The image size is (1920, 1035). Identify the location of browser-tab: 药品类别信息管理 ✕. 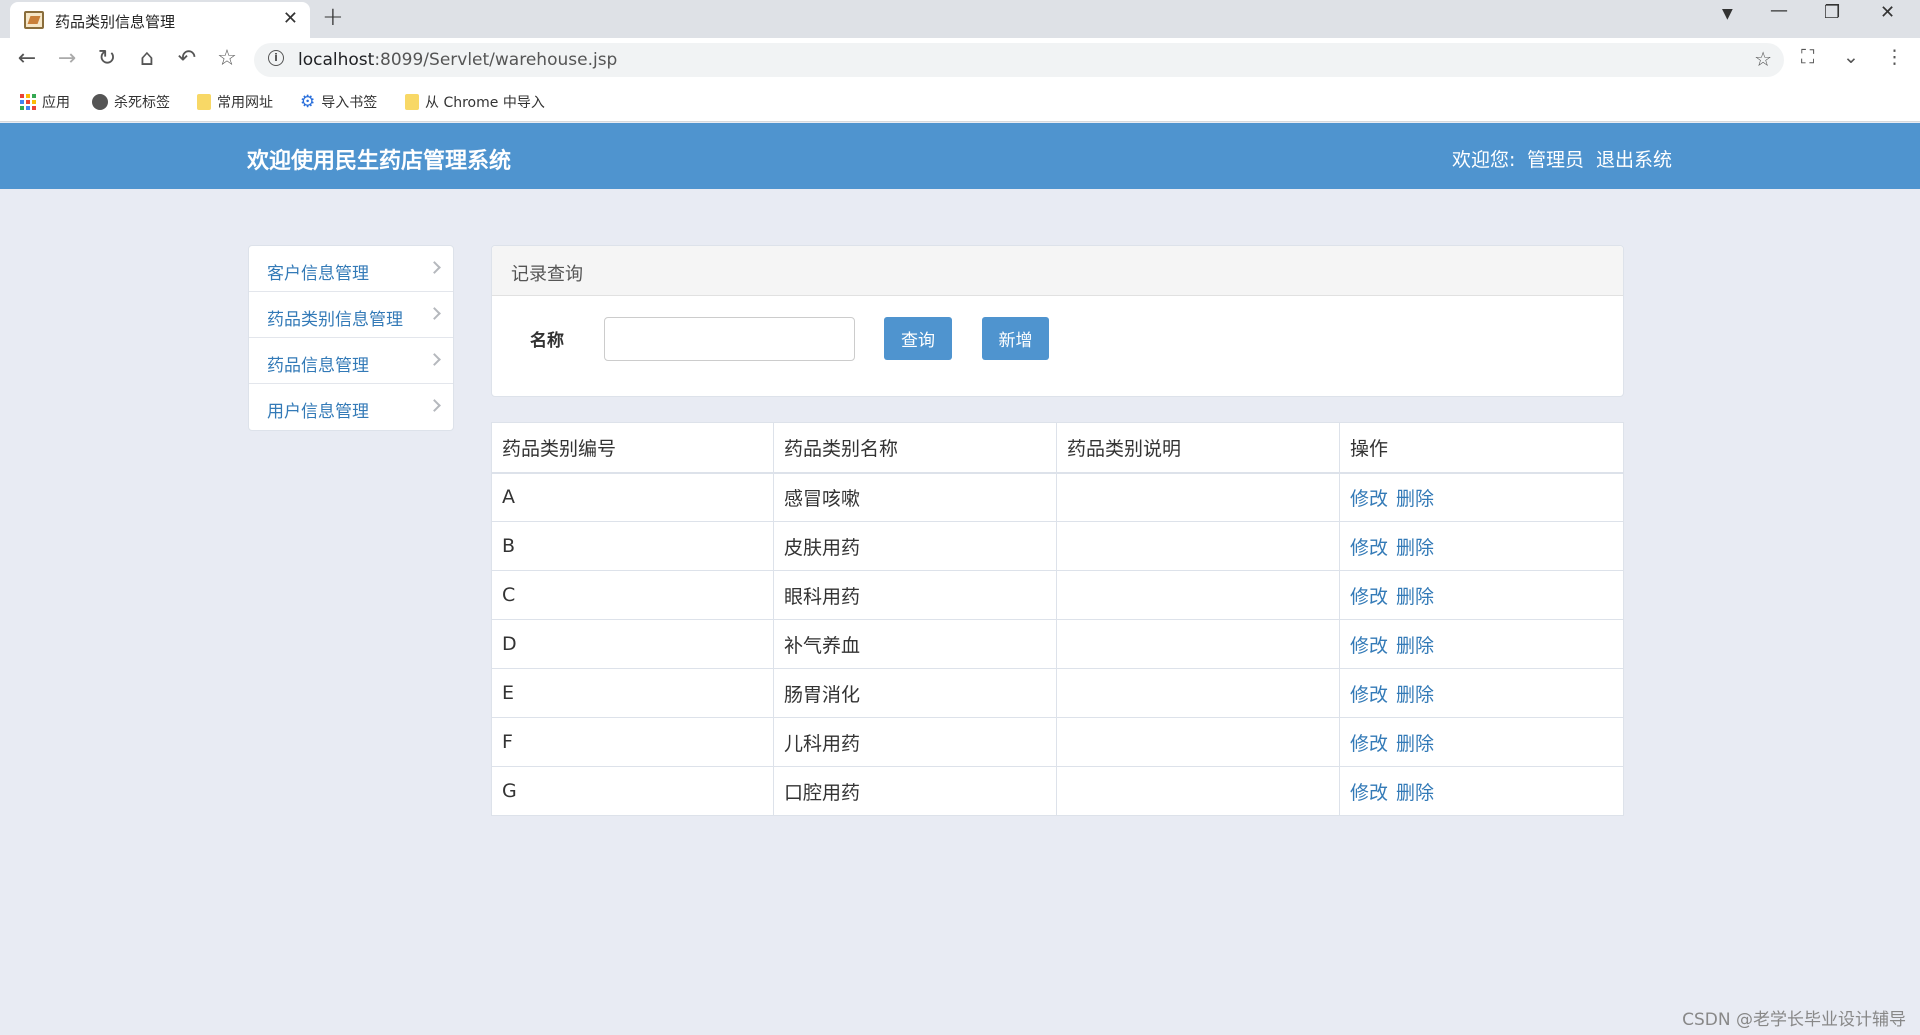
(160, 20).